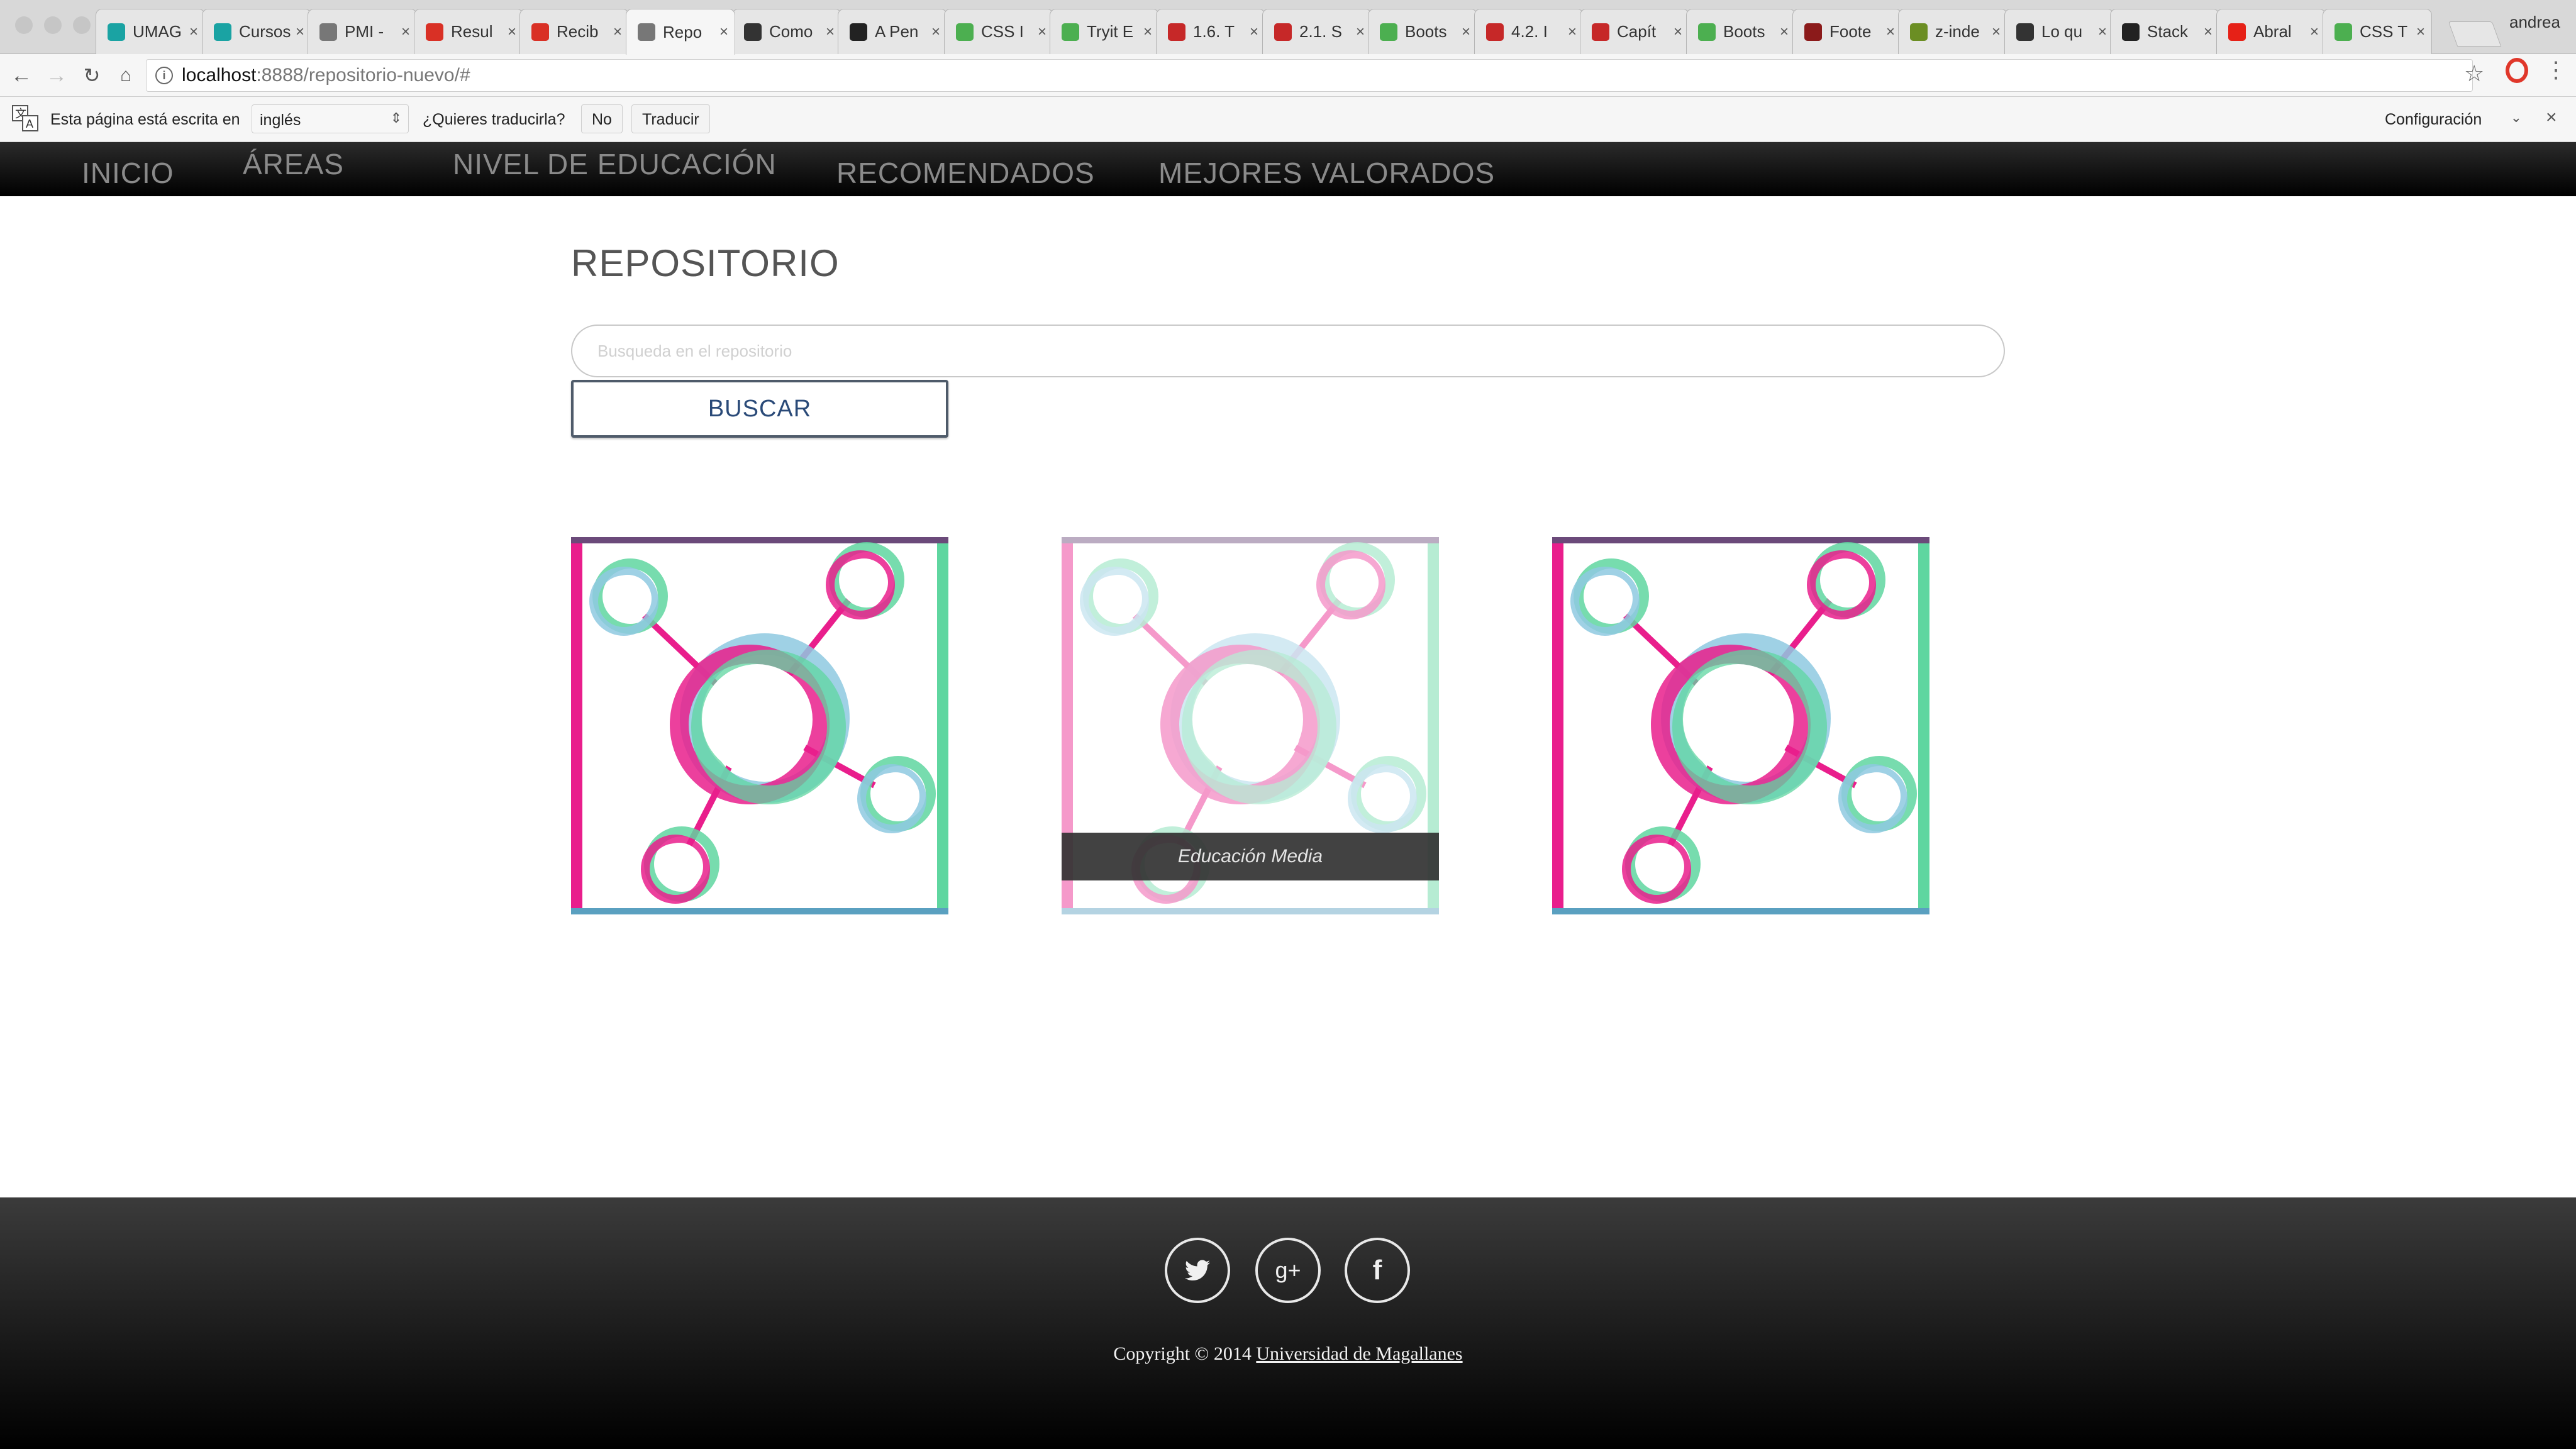 The image size is (2576, 1449). Describe the element at coordinates (2517, 70) in the screenshot. I see `opera-extension-icon` at that location.